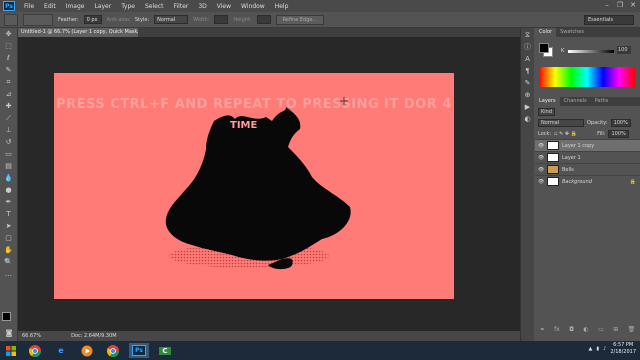 The width and height of the screenshot is (640, 360). I want to click on type-tool-icon: T, so click(9, 214).